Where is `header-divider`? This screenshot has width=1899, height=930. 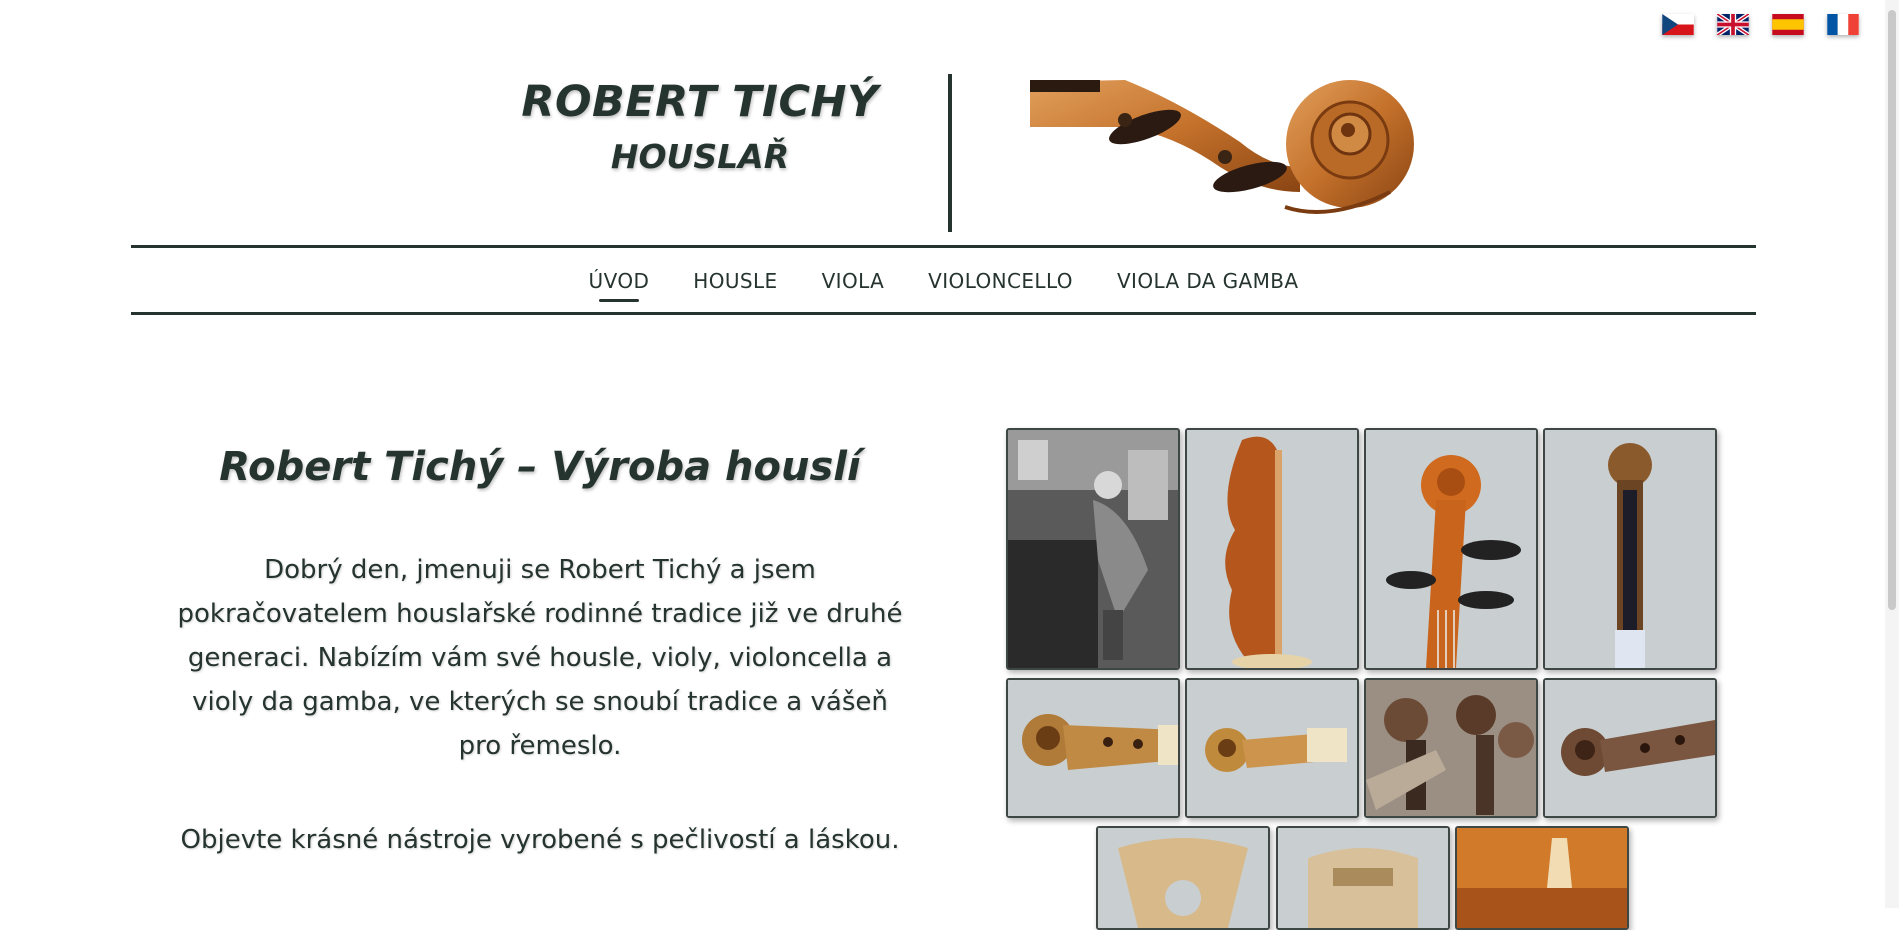 header-divider is located at coordinates (950, 153).